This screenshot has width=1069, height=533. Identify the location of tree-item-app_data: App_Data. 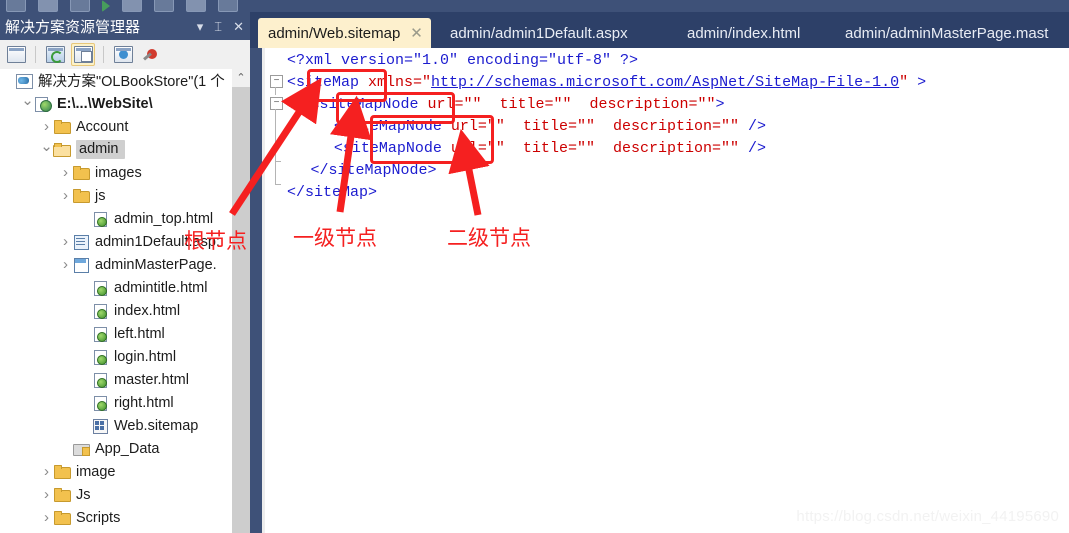
(116, 448).